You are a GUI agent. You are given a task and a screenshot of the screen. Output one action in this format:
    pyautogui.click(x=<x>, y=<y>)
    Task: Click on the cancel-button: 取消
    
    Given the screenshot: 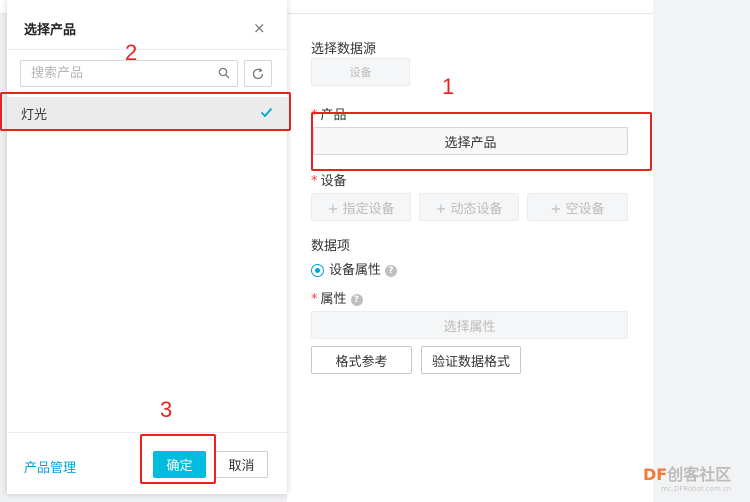 What is the action you would take?
    pyautogui.click(x=241, y=464)
    